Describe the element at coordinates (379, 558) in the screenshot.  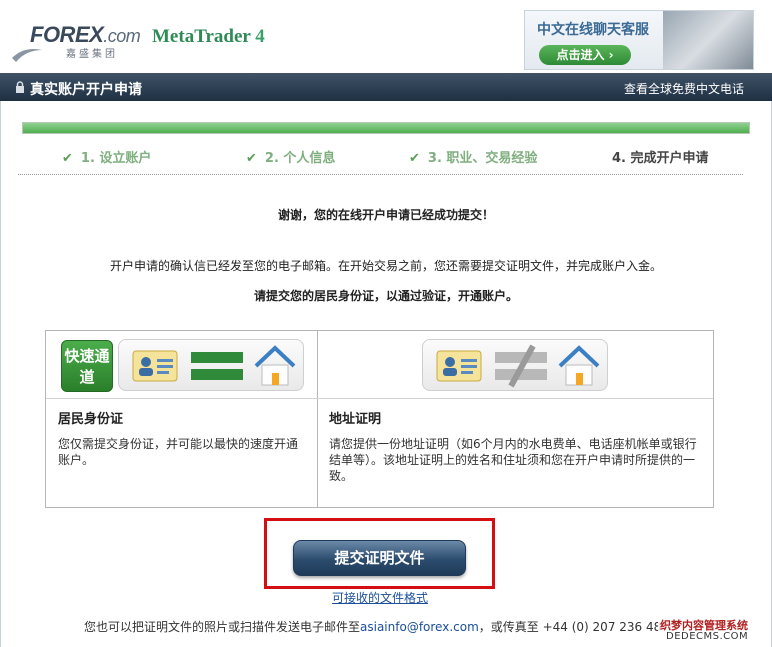
I see `submit-documents-button: 提交证明文件` at that location.